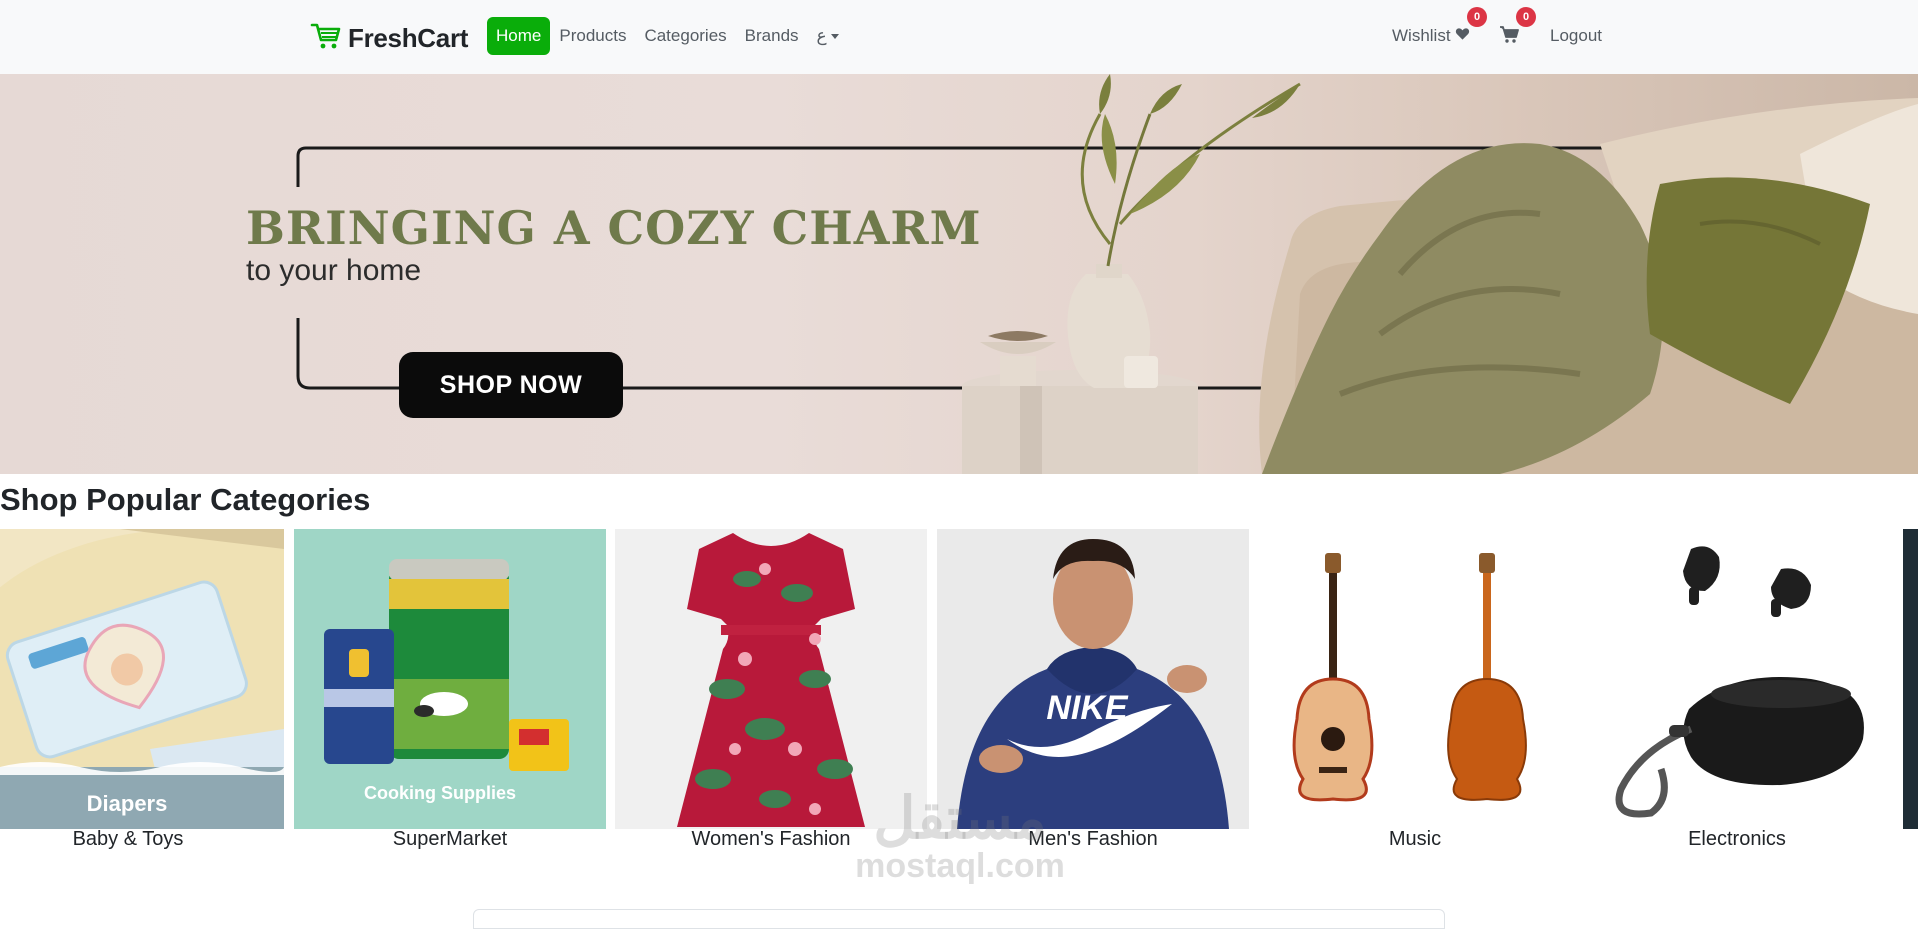  I want to click on category-image-diapers: Diapers, so click(142, 679).